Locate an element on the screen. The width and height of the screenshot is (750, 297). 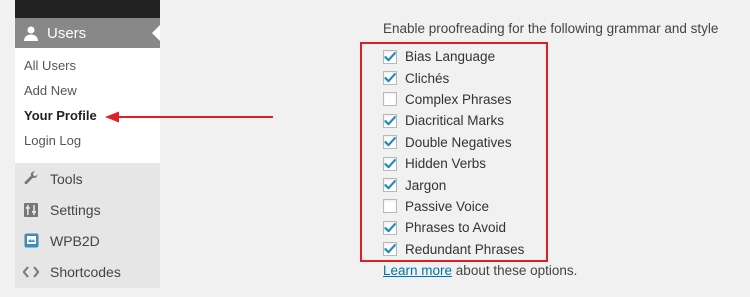
submenu-item-login-log: Login Log is located at coordinates (87, 140).